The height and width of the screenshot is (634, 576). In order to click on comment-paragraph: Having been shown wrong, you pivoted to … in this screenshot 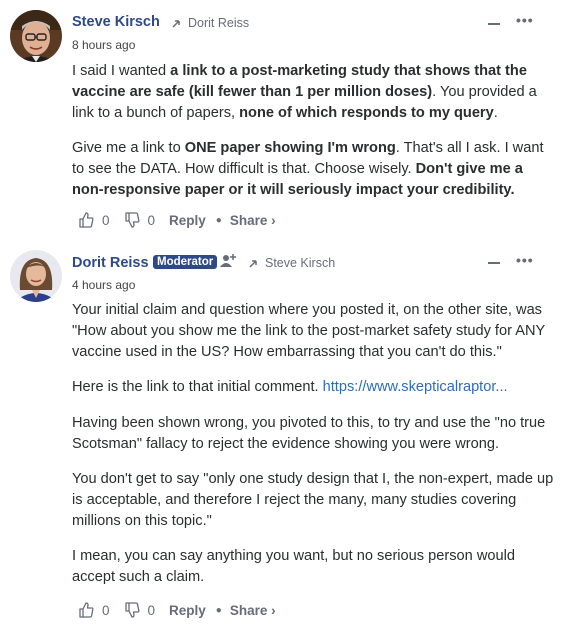, I will do `click(315, 434)`.